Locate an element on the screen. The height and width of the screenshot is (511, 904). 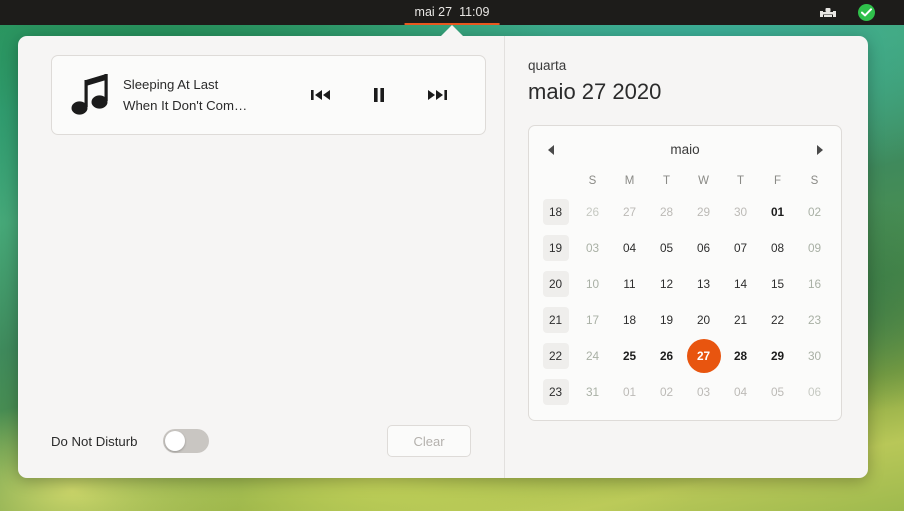
calendar-day-cell: 18 is located at coordinates (629, 320).